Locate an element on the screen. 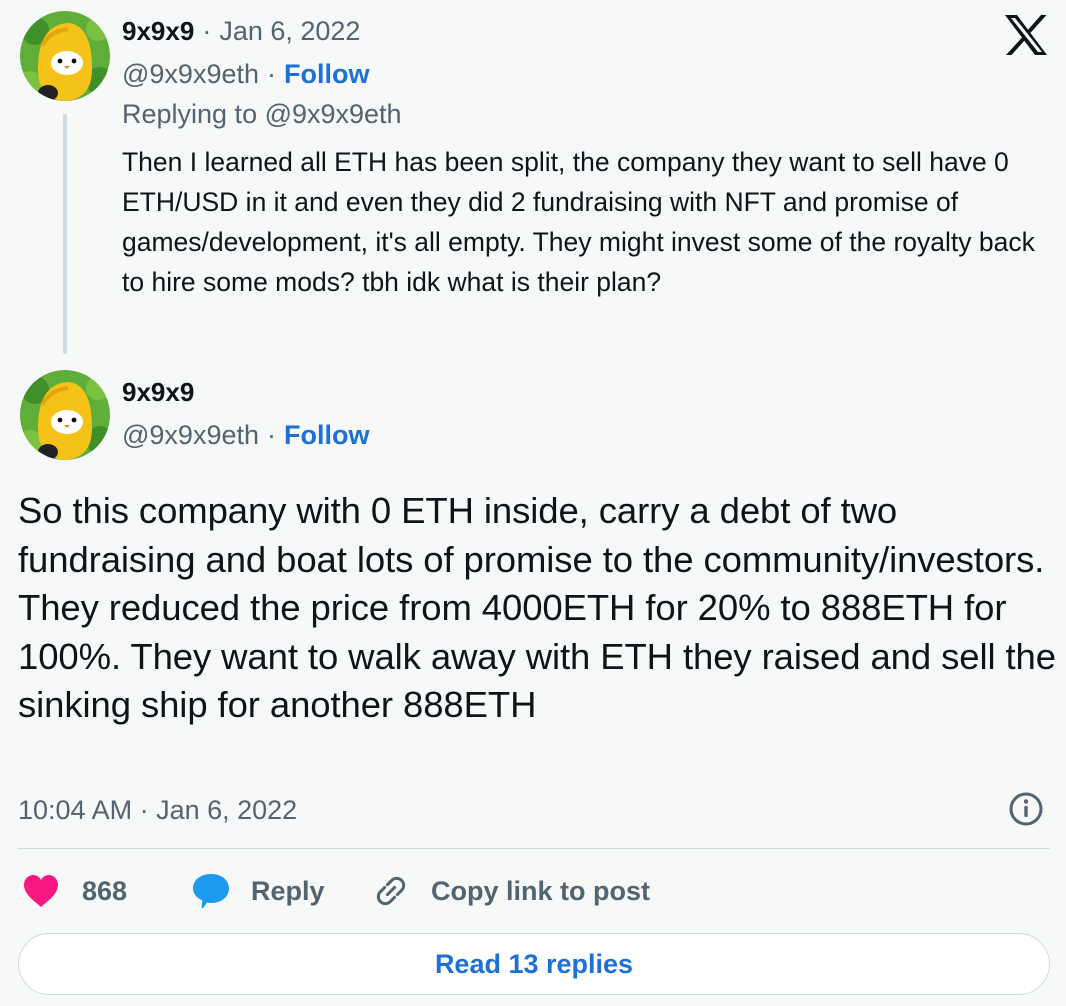 The width and height of the screenshot is (1066, 1006). tweet-timestamp: 10:04 AM · Jan 6, 2022 is located at coordinates (157, 810).